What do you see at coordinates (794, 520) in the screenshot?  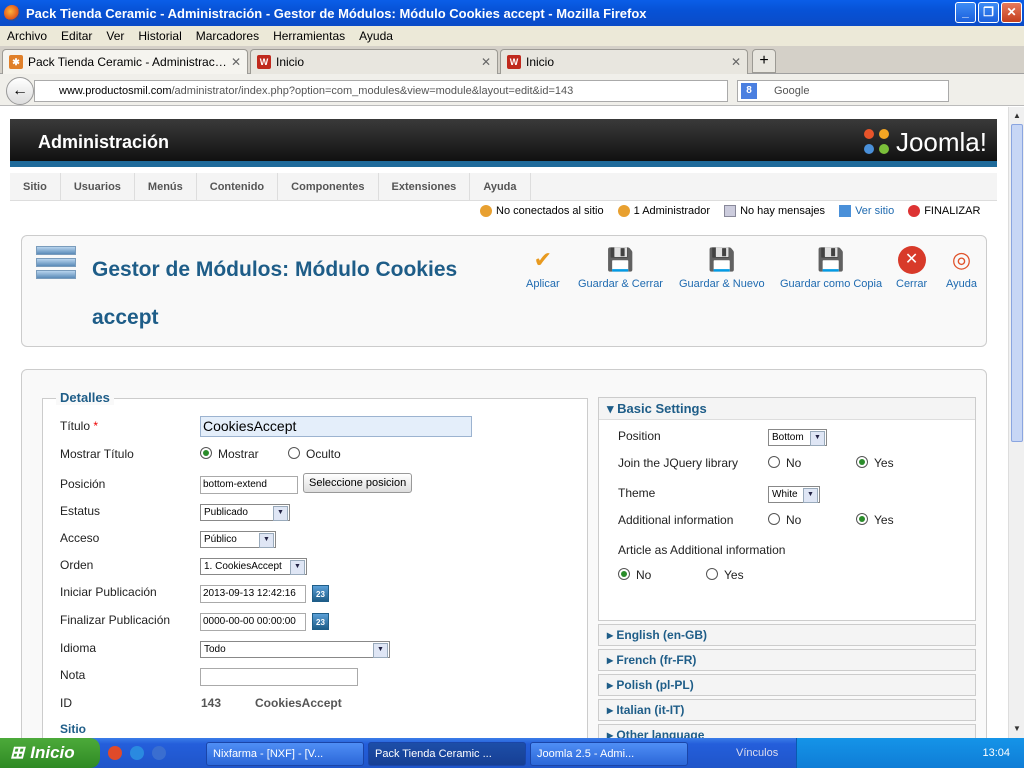 I see `addinfo-no-label: No` at bounding box center [794, 520].